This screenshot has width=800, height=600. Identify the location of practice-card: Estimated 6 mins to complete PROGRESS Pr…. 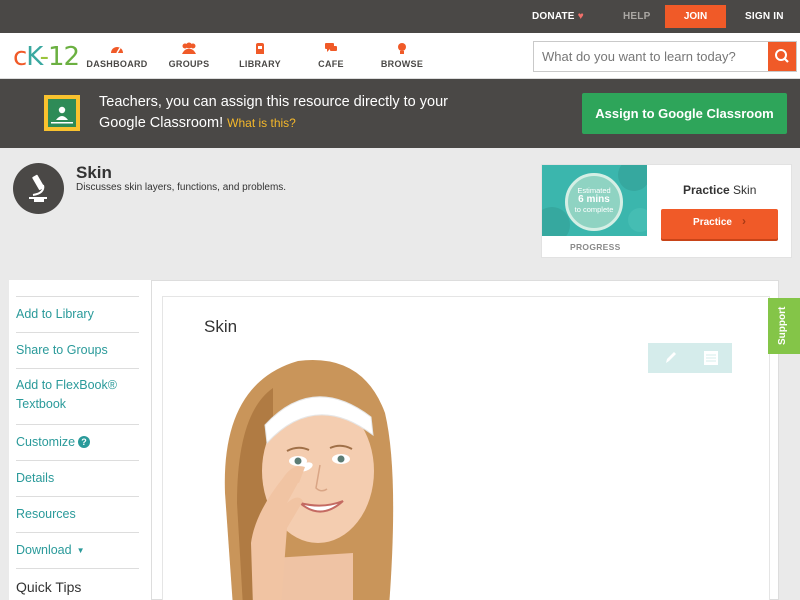
(666, 211).